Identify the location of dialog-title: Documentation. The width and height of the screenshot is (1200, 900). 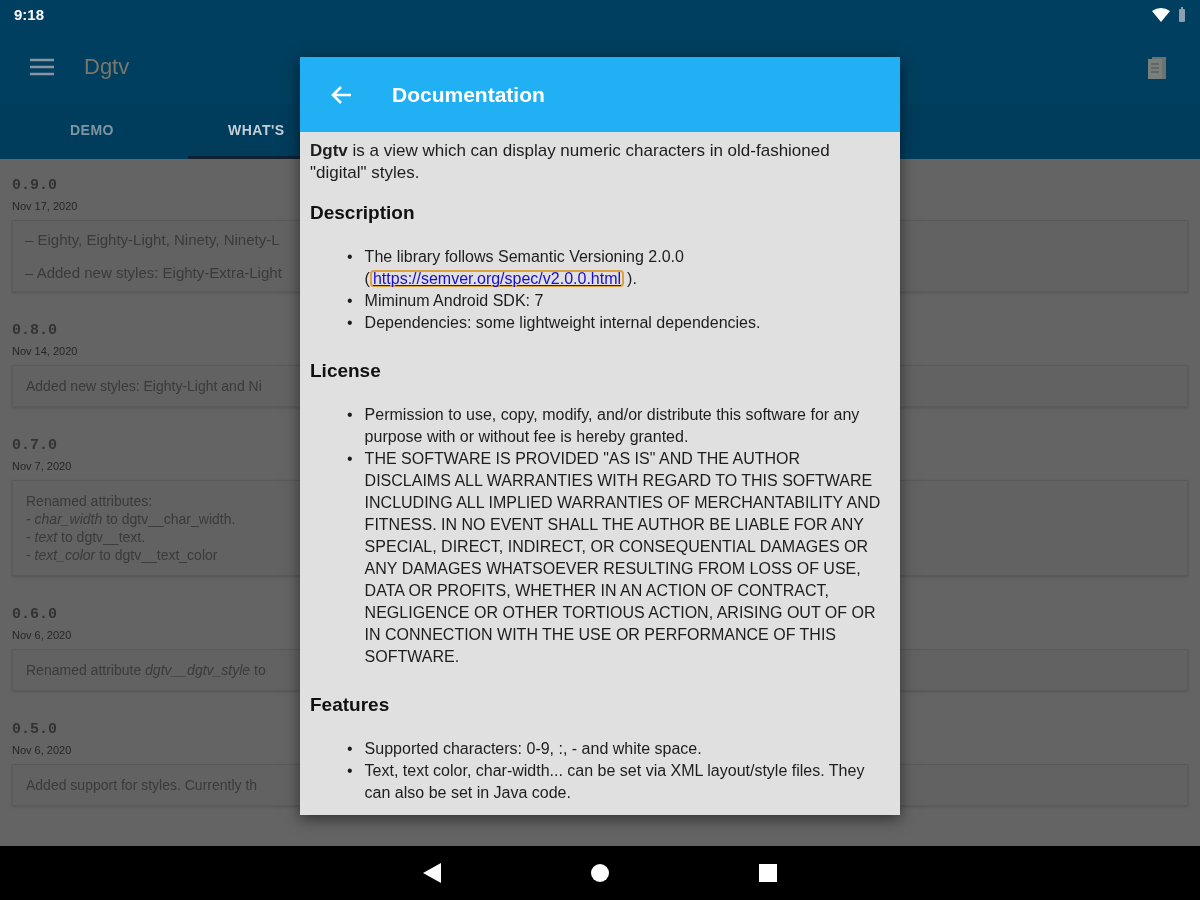
(468, 94).